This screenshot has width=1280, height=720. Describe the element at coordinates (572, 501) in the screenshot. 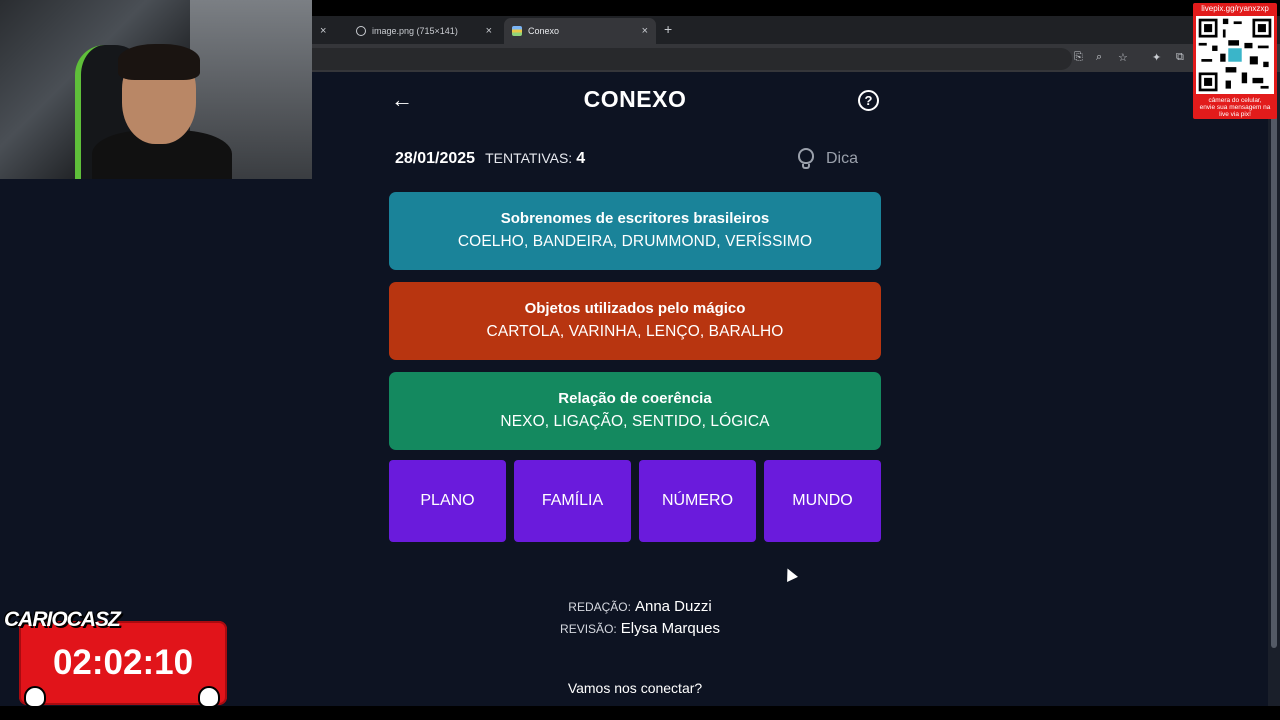

I see `word-tile: FAMÍLIA` at that location.